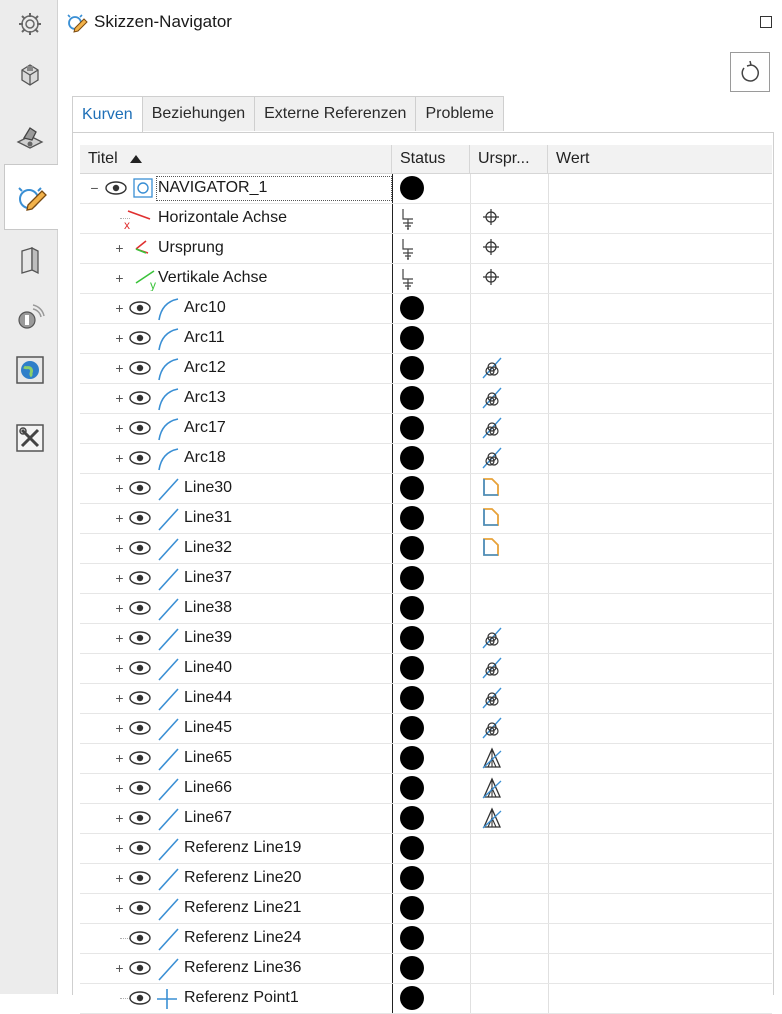  I want to click on collapse-icon: −, so click(94, 188).